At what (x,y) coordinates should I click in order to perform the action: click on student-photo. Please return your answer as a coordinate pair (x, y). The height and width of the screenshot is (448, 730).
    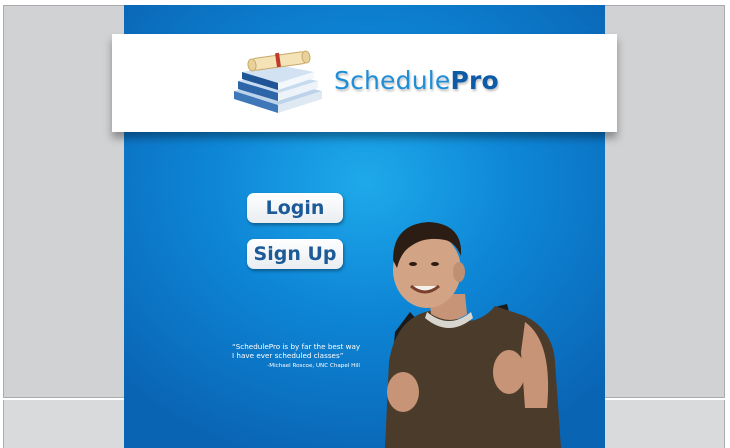
    Looking at the image, I should click on (473, 335).